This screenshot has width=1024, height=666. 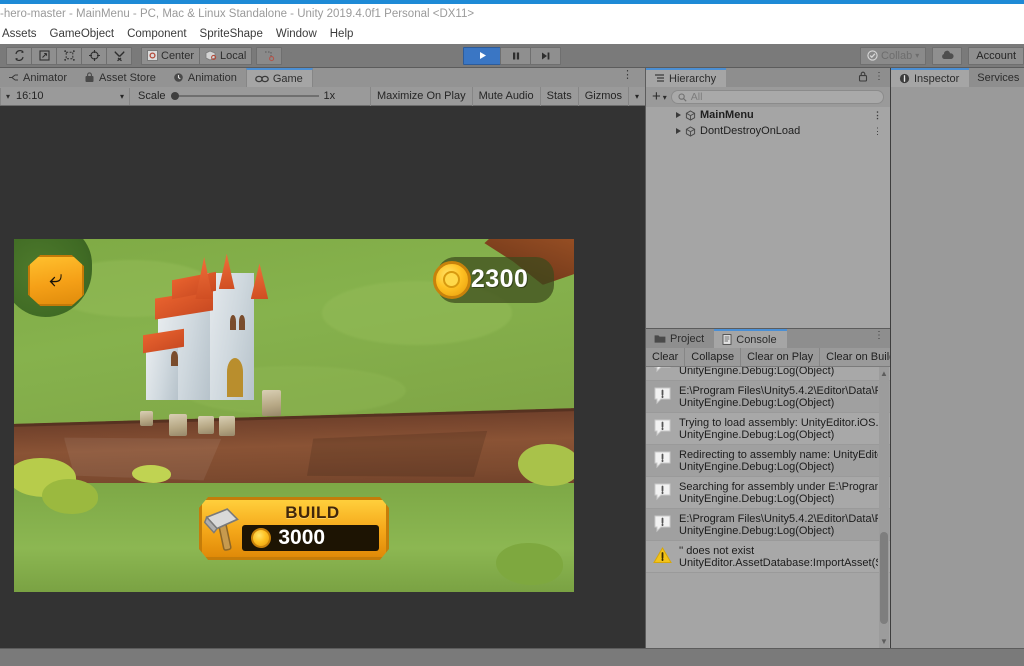 I want to click on rotate-tool-button, so click(x=19, y=55).